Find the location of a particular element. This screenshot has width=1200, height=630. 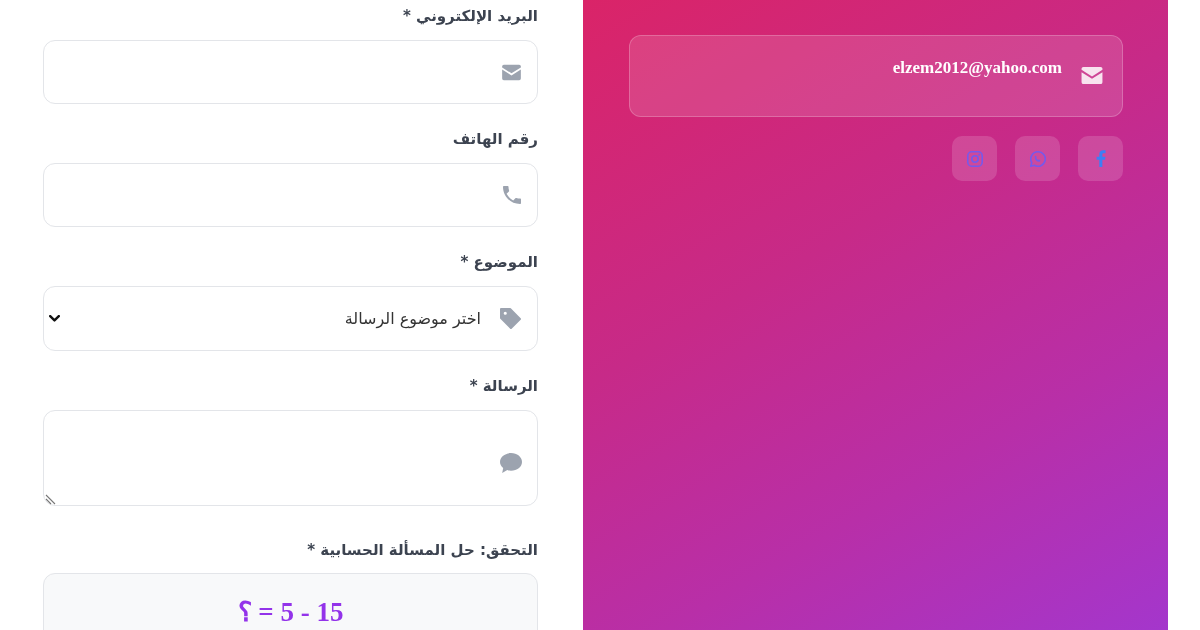

letter-f-icon is located at coordinates (1100, 158).